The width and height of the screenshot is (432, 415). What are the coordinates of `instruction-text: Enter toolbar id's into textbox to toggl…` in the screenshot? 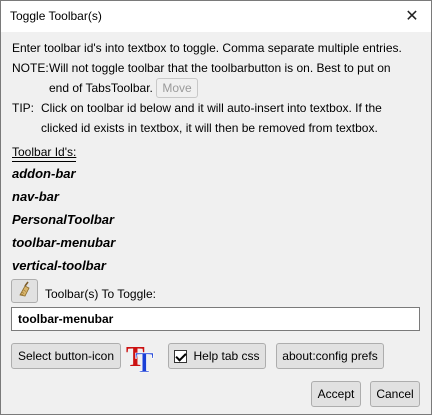 It's located at (207, 48).